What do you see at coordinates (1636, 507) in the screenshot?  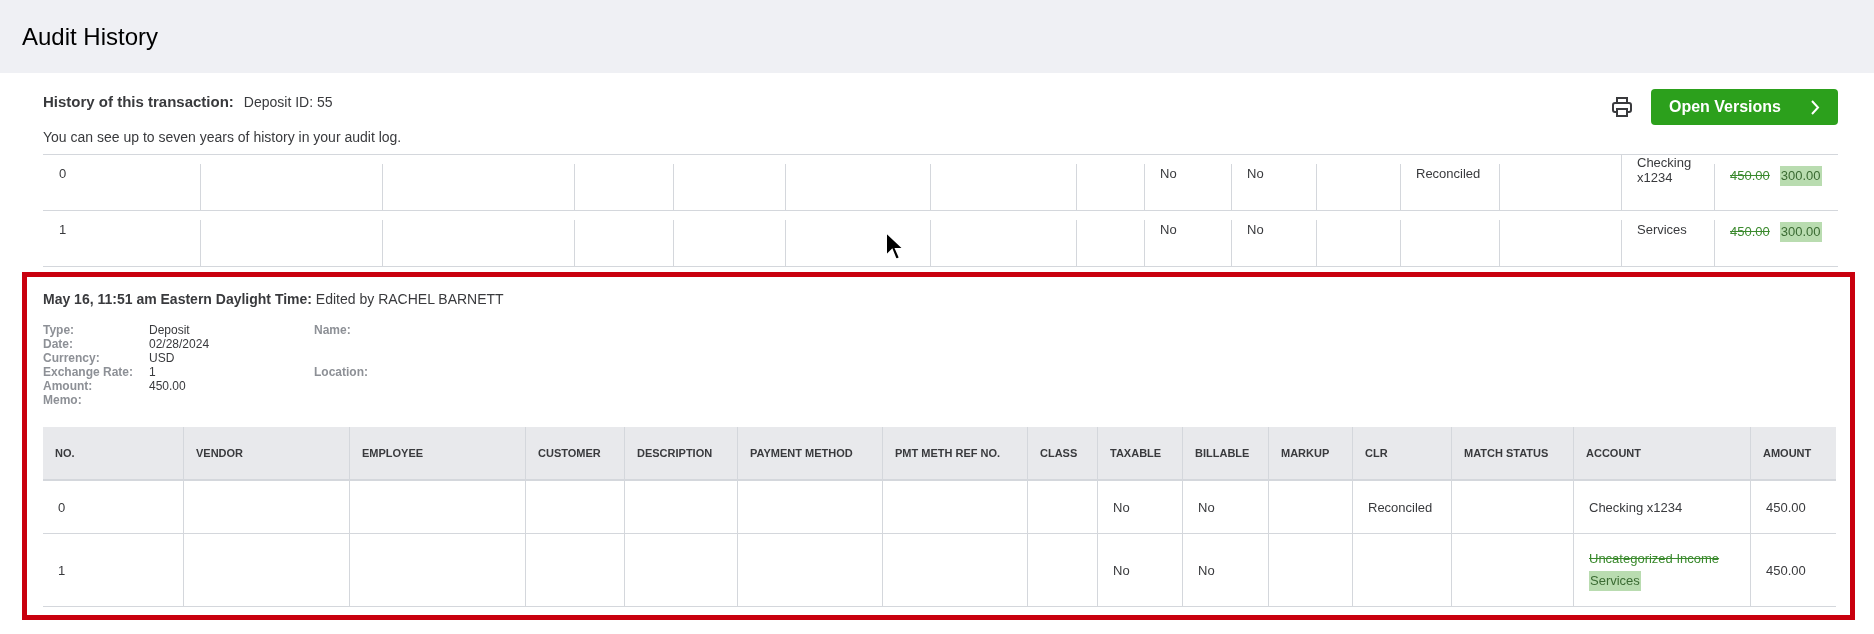 I see `table-cell: Checking x1234` at bounding box center [1636, 507].